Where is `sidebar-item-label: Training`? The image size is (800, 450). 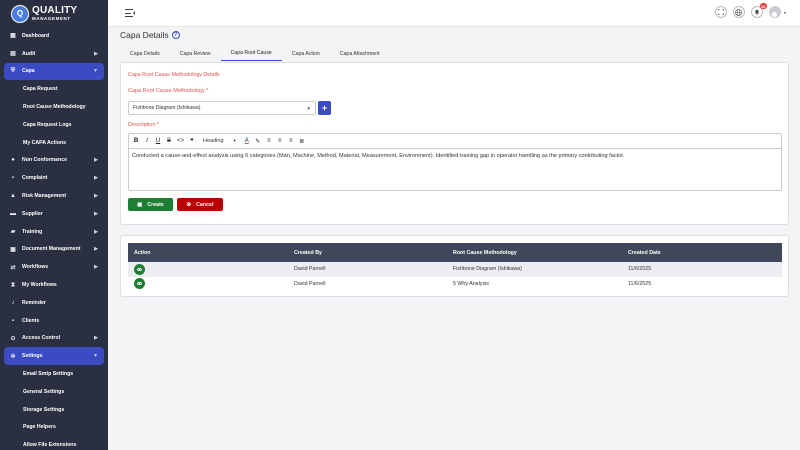 sidebar-item-label: Training is located at coordinates (32, 231).